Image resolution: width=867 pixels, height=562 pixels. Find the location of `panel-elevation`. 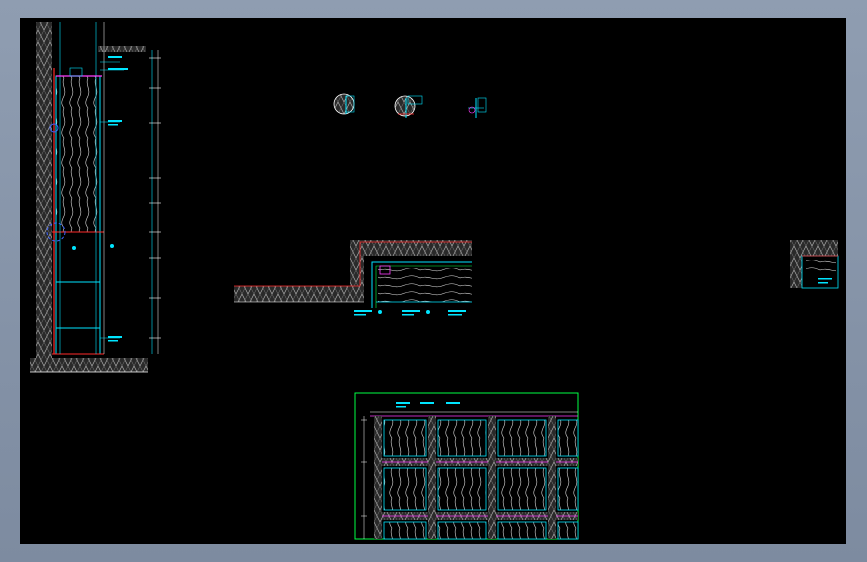

panel-elevation is located at coordinates (466, 466).